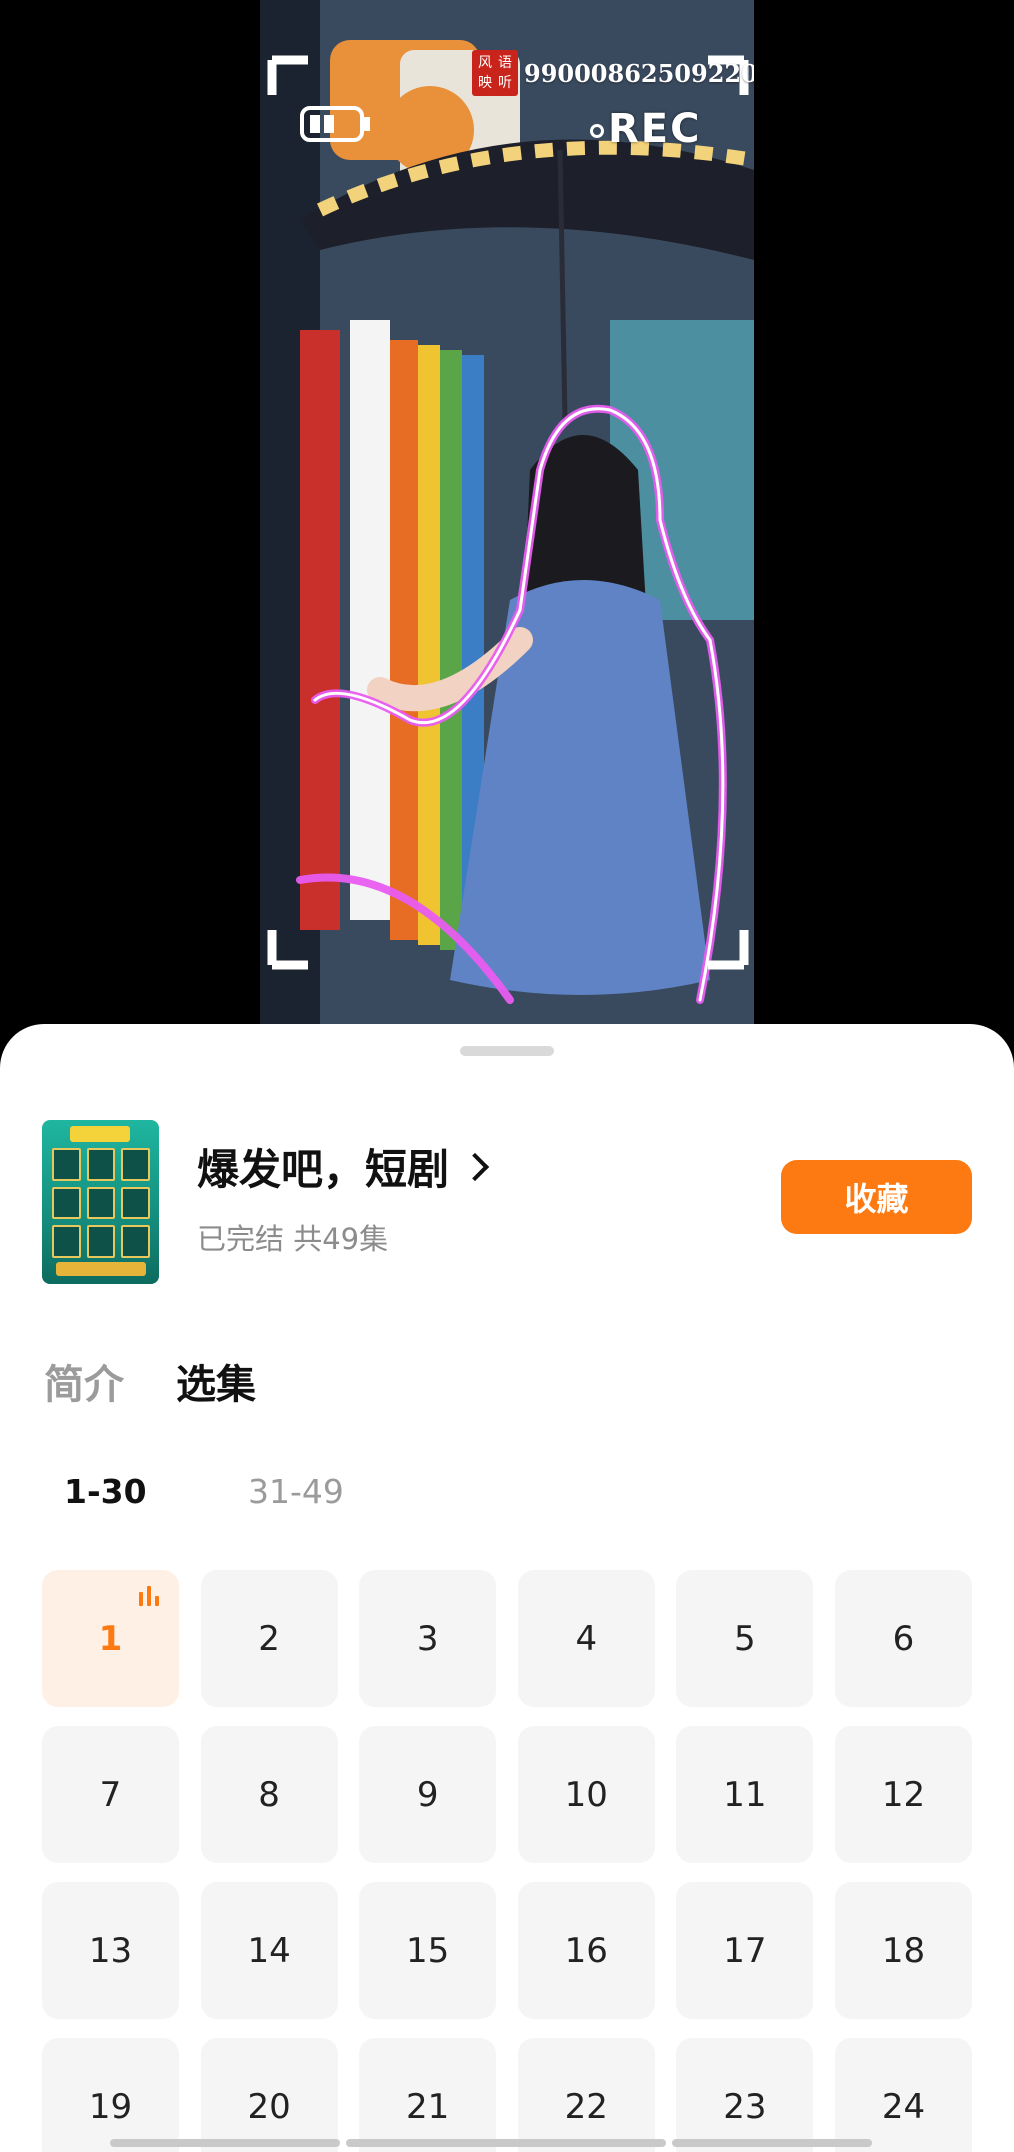 This screenshot has width=1014, height=2152. Describe the element at coordinates (216, 1381) in the screenshot. I see `tab-episodes: 选集` at that location.